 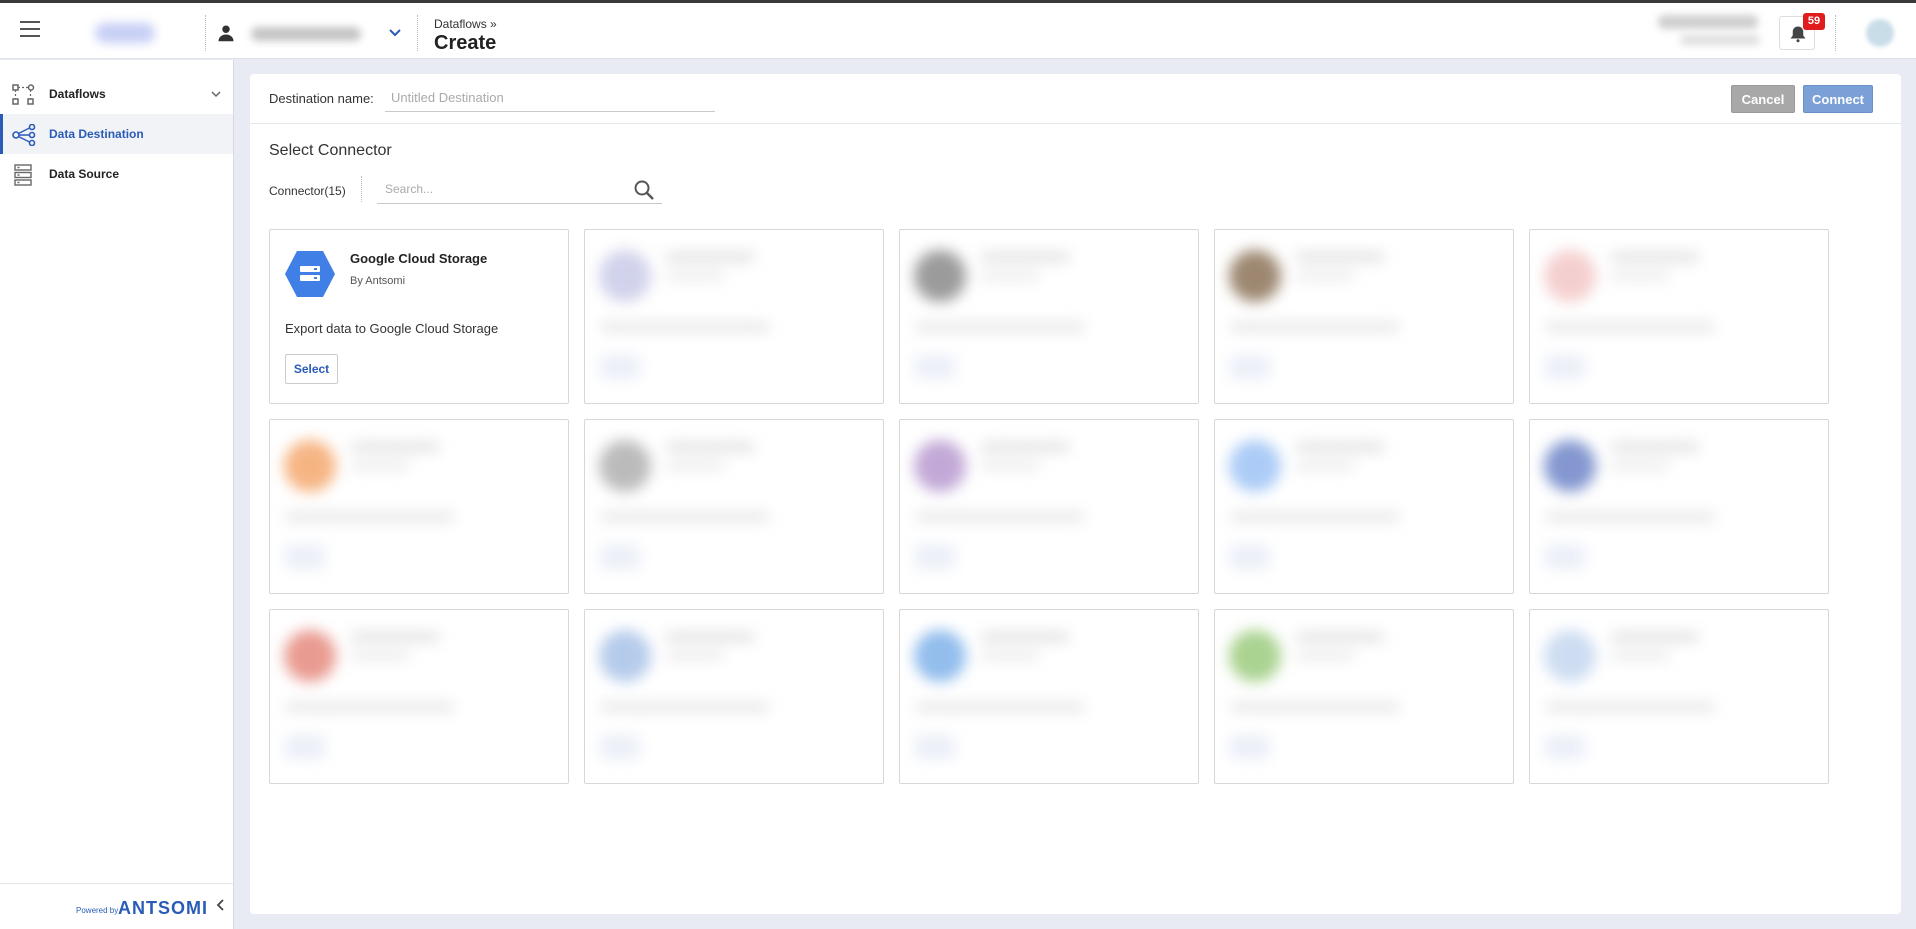 What do you see at coordinates (221, 905) in the screenshot?
I see `collapse-sidebar-icon` at bounding box center [221, 905].